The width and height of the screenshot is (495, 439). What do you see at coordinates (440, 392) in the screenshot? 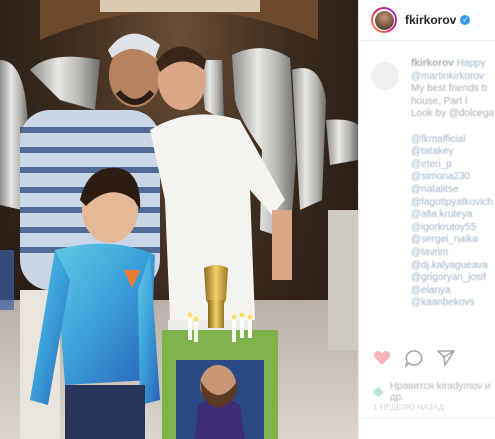
I see `likes-text: Нравится kiradymov и др.` at bounding box center [440, 392].